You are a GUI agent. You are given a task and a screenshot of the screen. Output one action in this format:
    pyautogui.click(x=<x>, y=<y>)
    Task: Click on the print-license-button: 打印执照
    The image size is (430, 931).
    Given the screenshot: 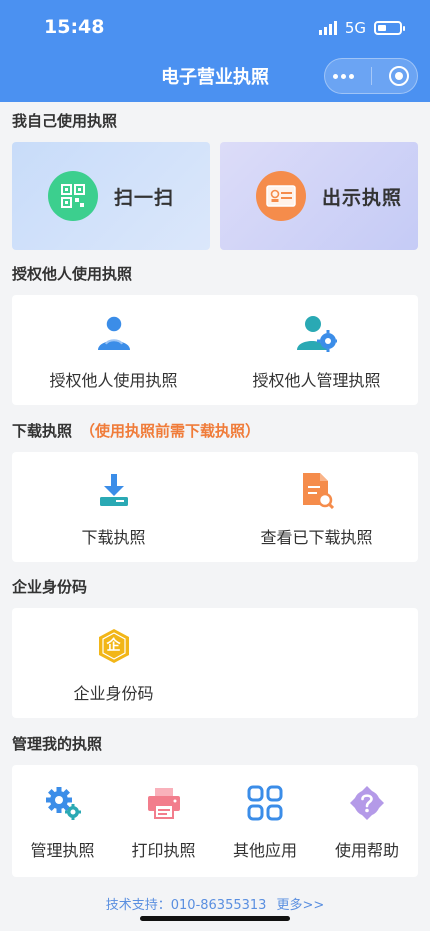 What is the action you would take?
    pyautogui.click(x=163, y=822)
    